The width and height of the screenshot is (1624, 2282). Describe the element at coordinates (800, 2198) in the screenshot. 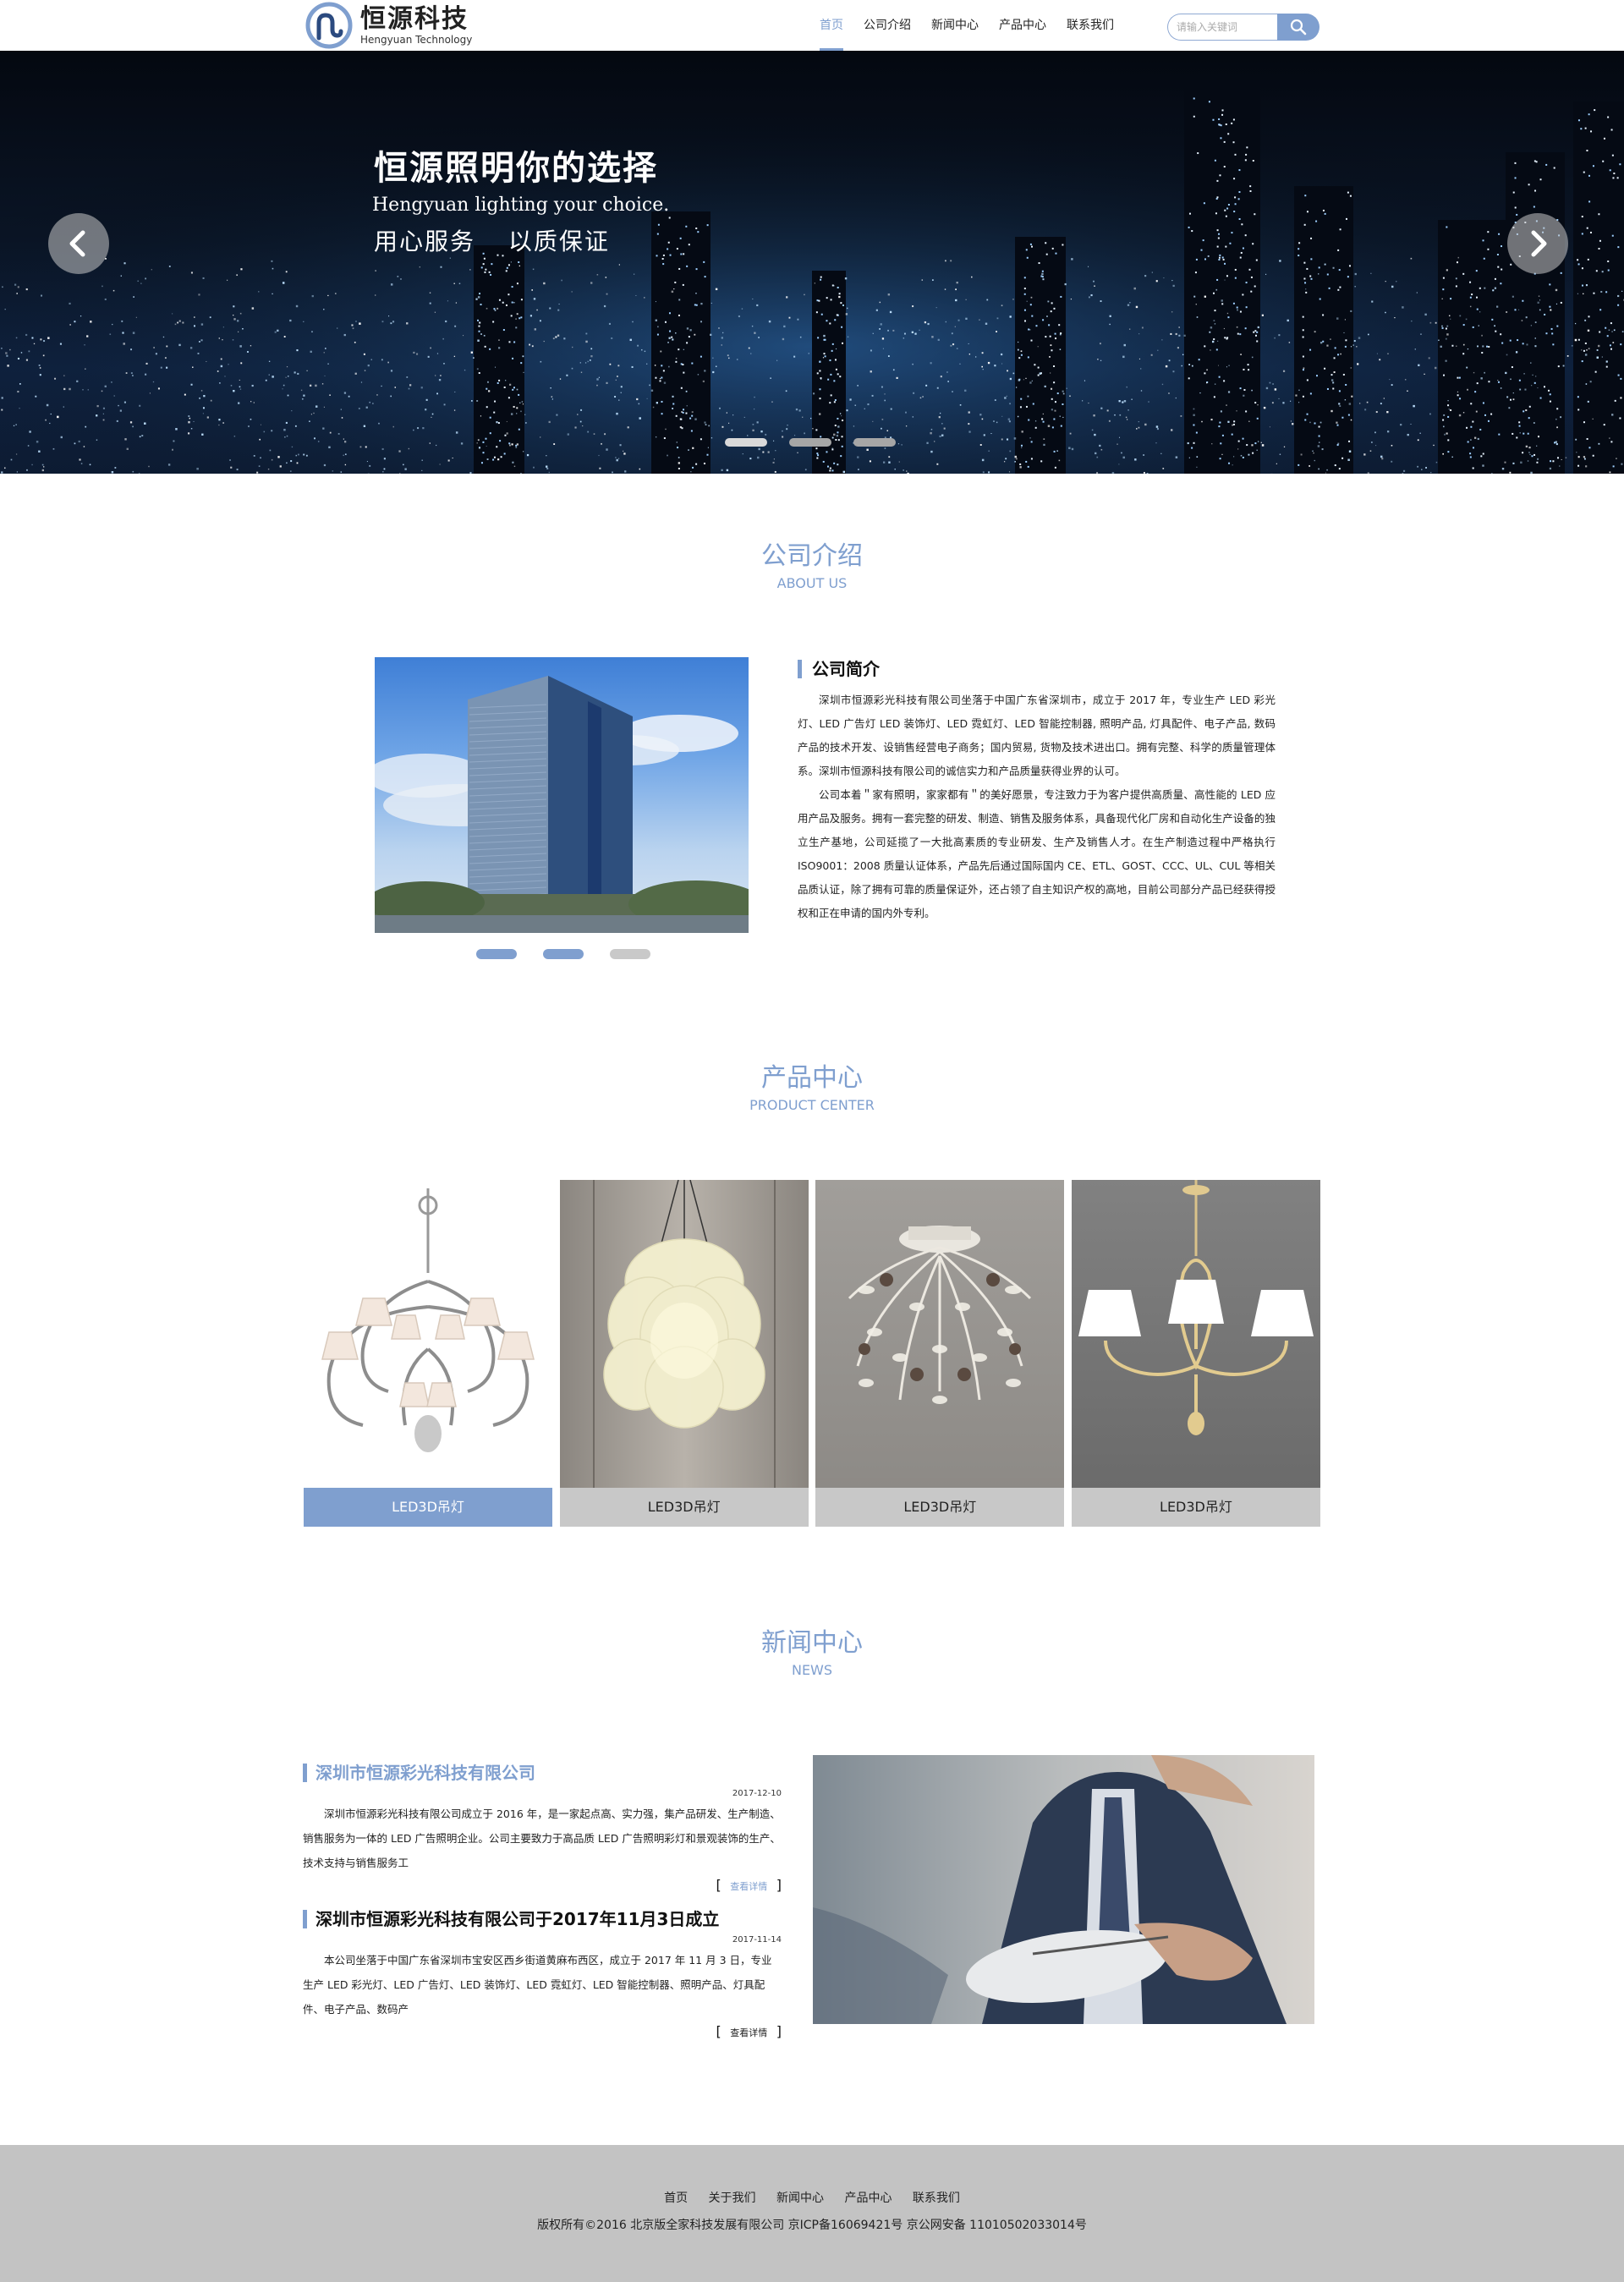

I see `footer-link-news: 新闻中心` at that location.